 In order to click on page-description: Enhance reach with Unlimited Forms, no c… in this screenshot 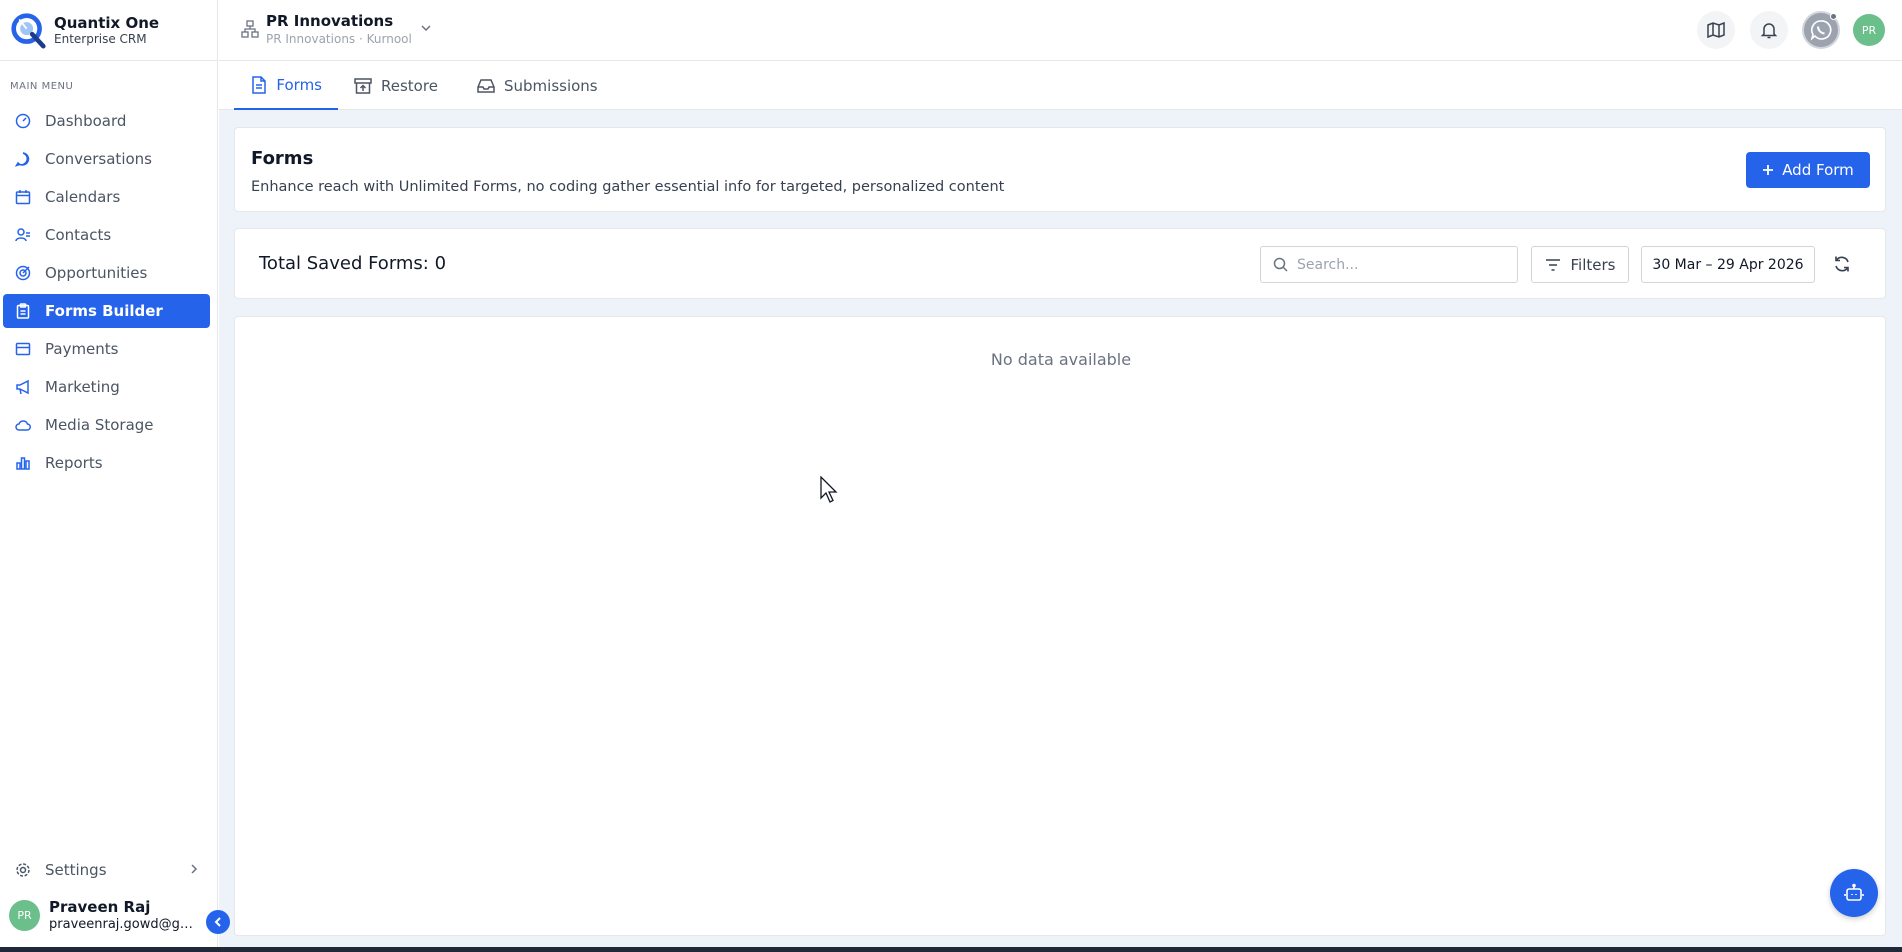, I will do `click(628, 187)`.